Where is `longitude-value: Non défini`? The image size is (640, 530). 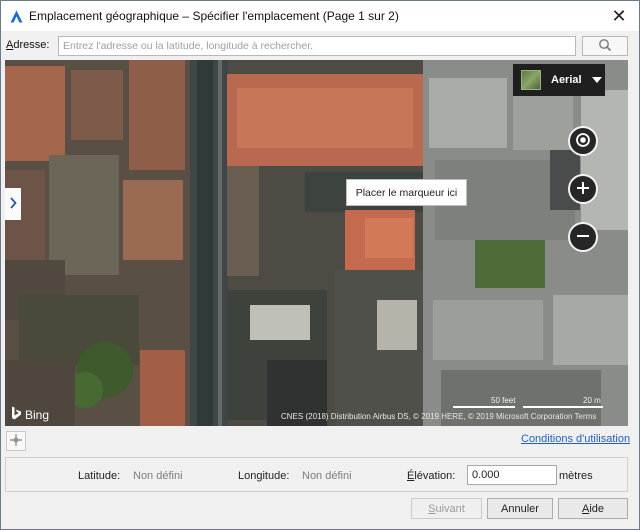
longitude-value: Non défini is located at coordinates (327, 476).